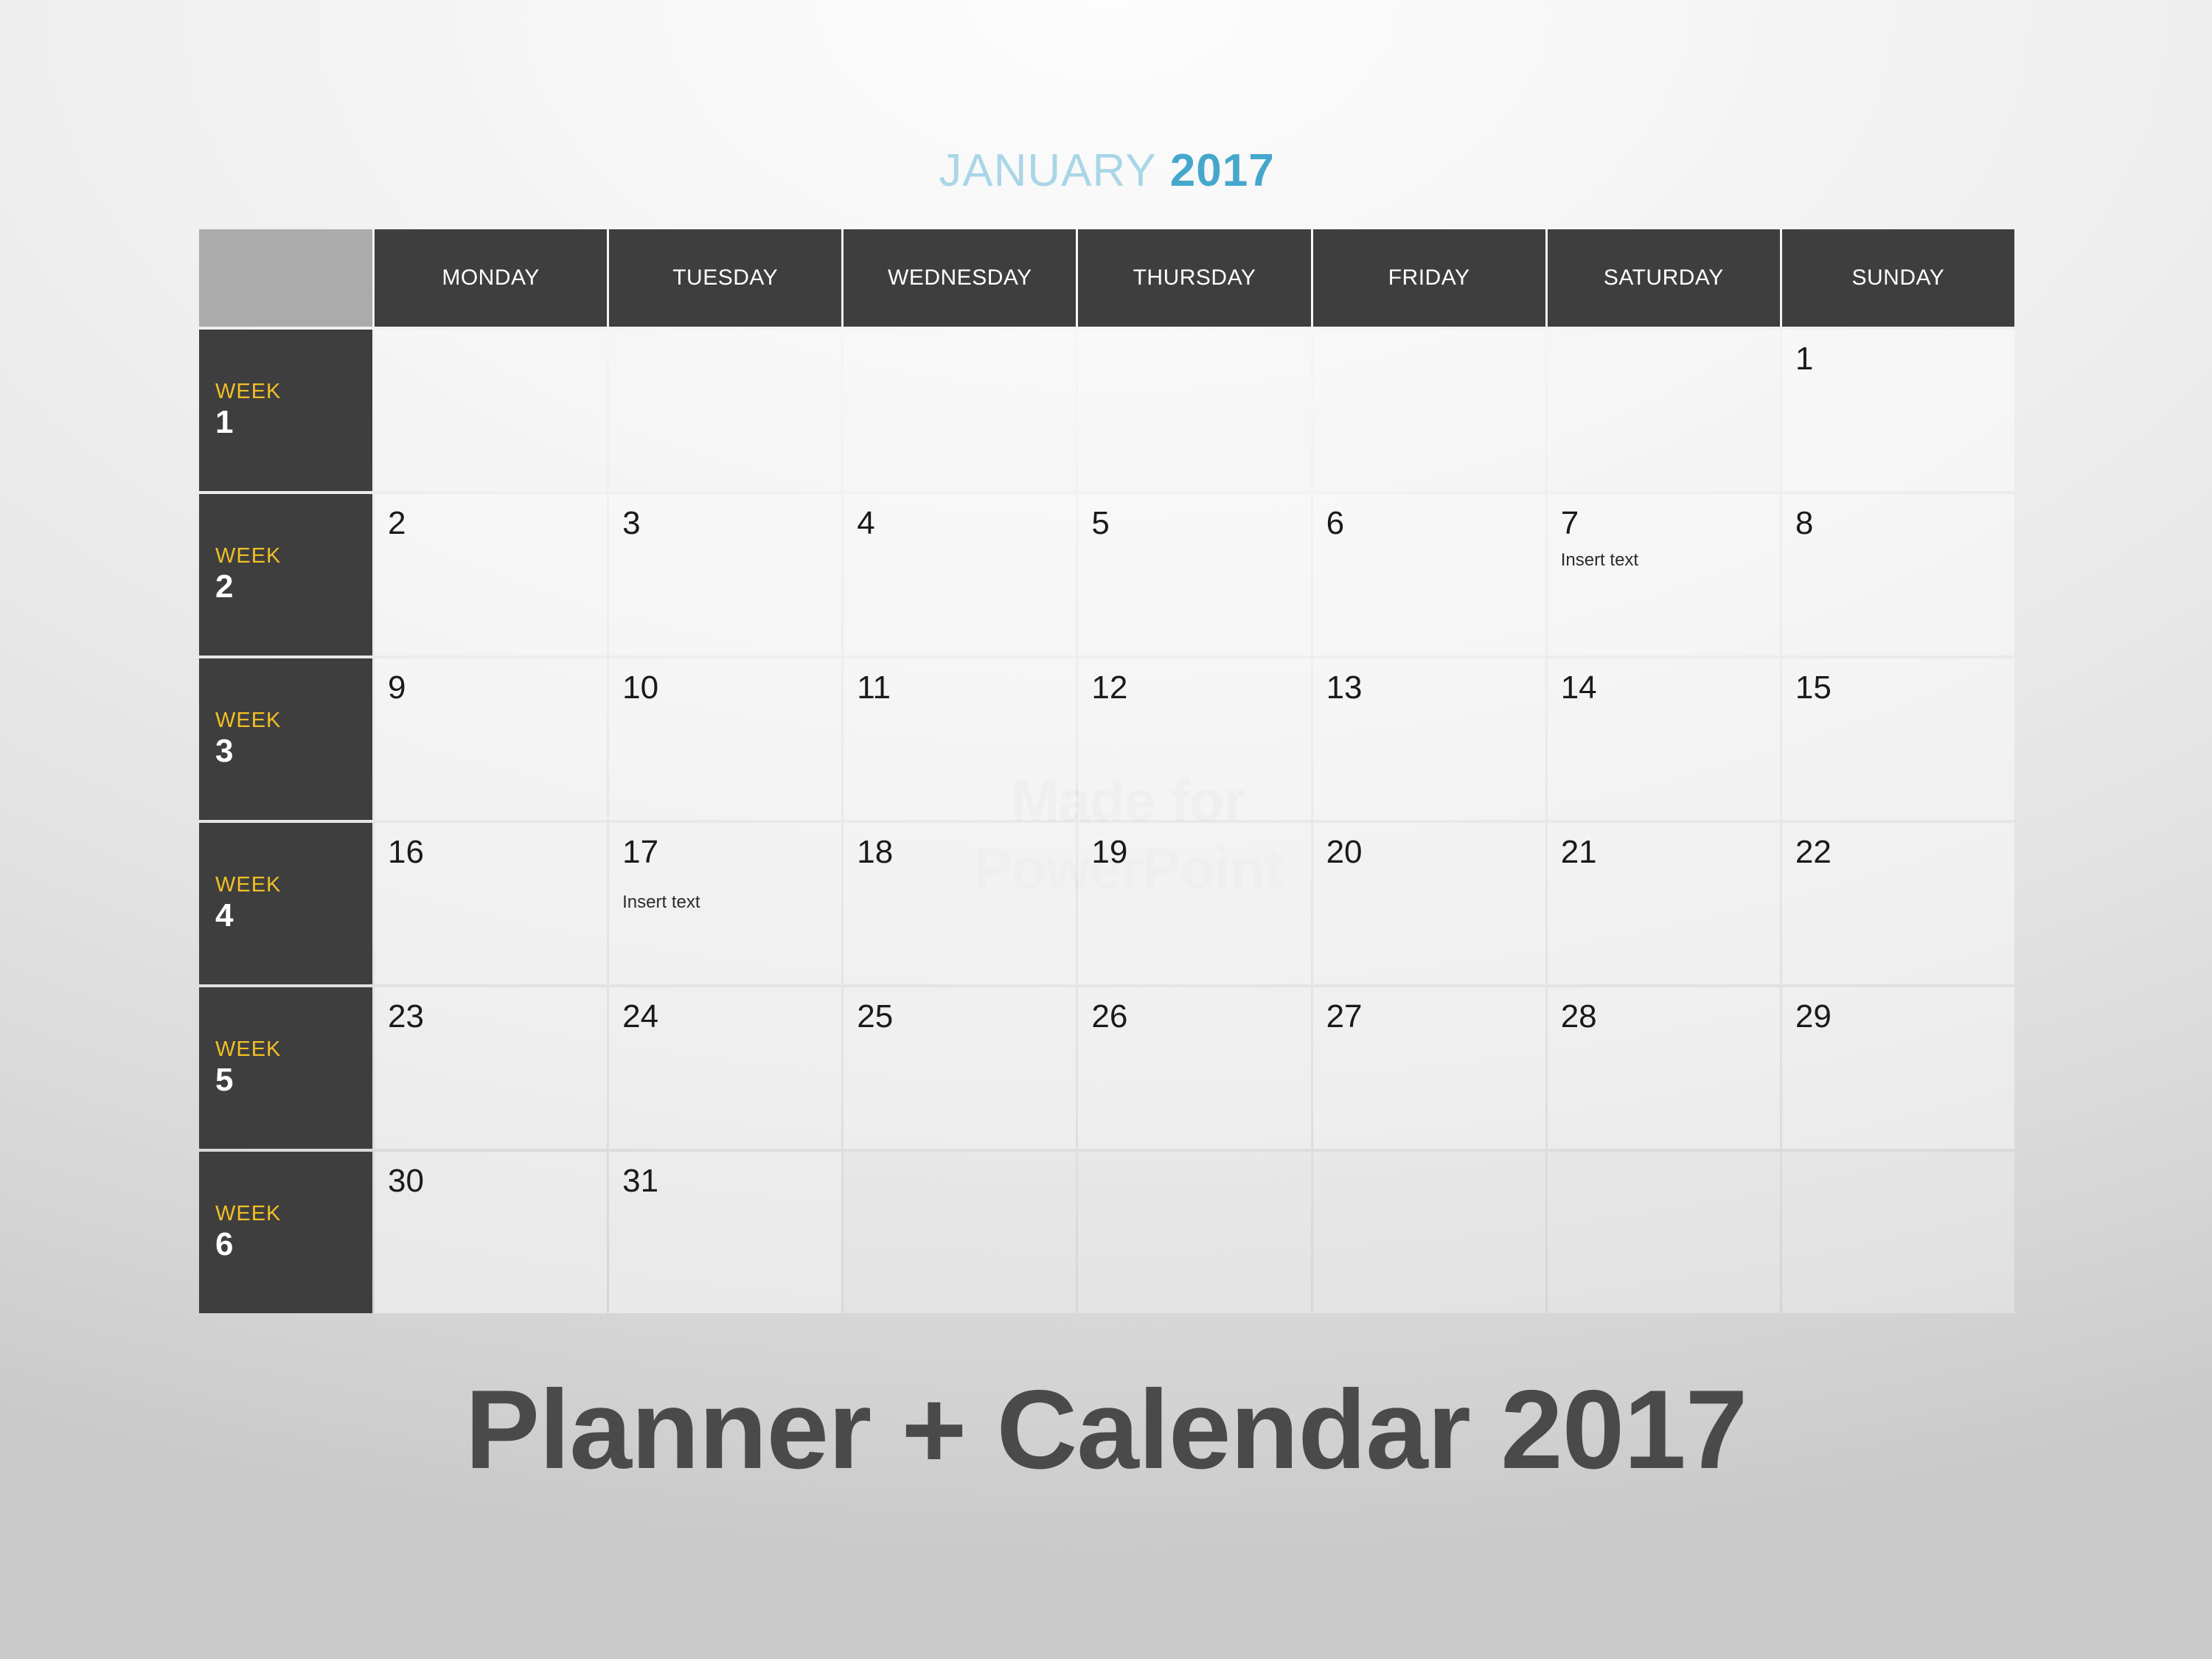  What do you see at coordinates (1897, 1068) in the screenshot?
I see `day-cell-29: 29` at bounding box center [1897, 1068].